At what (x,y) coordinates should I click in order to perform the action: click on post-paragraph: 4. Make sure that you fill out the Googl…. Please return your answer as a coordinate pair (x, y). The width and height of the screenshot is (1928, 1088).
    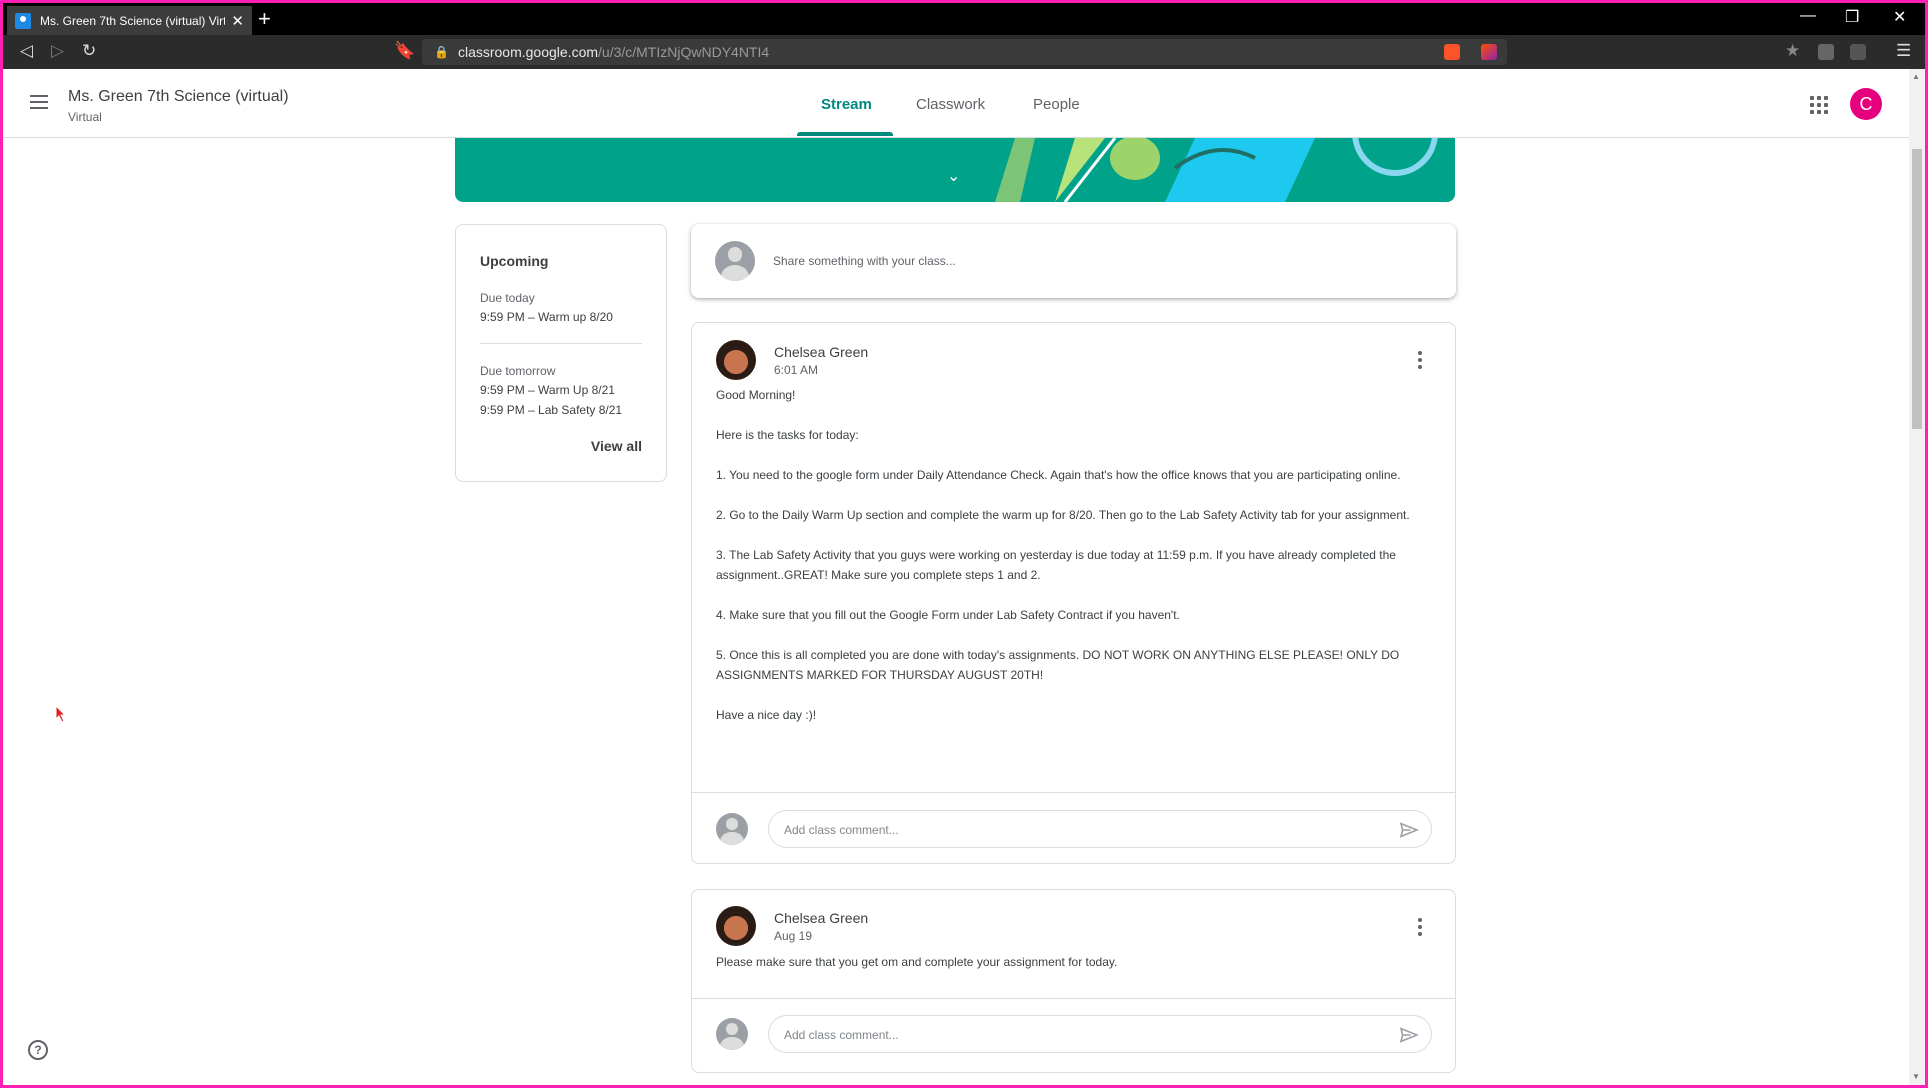
    Looking at the image, I should click on (948, 615).